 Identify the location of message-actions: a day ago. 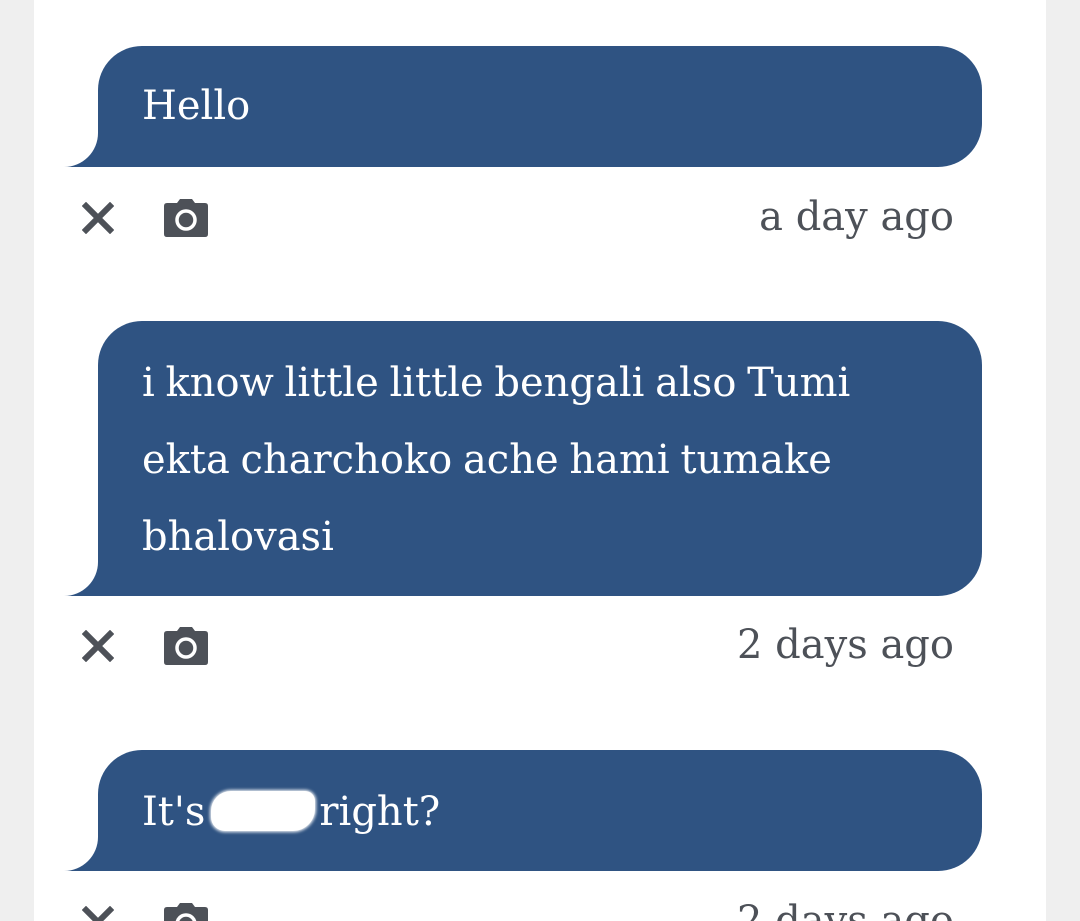
(540, 220).